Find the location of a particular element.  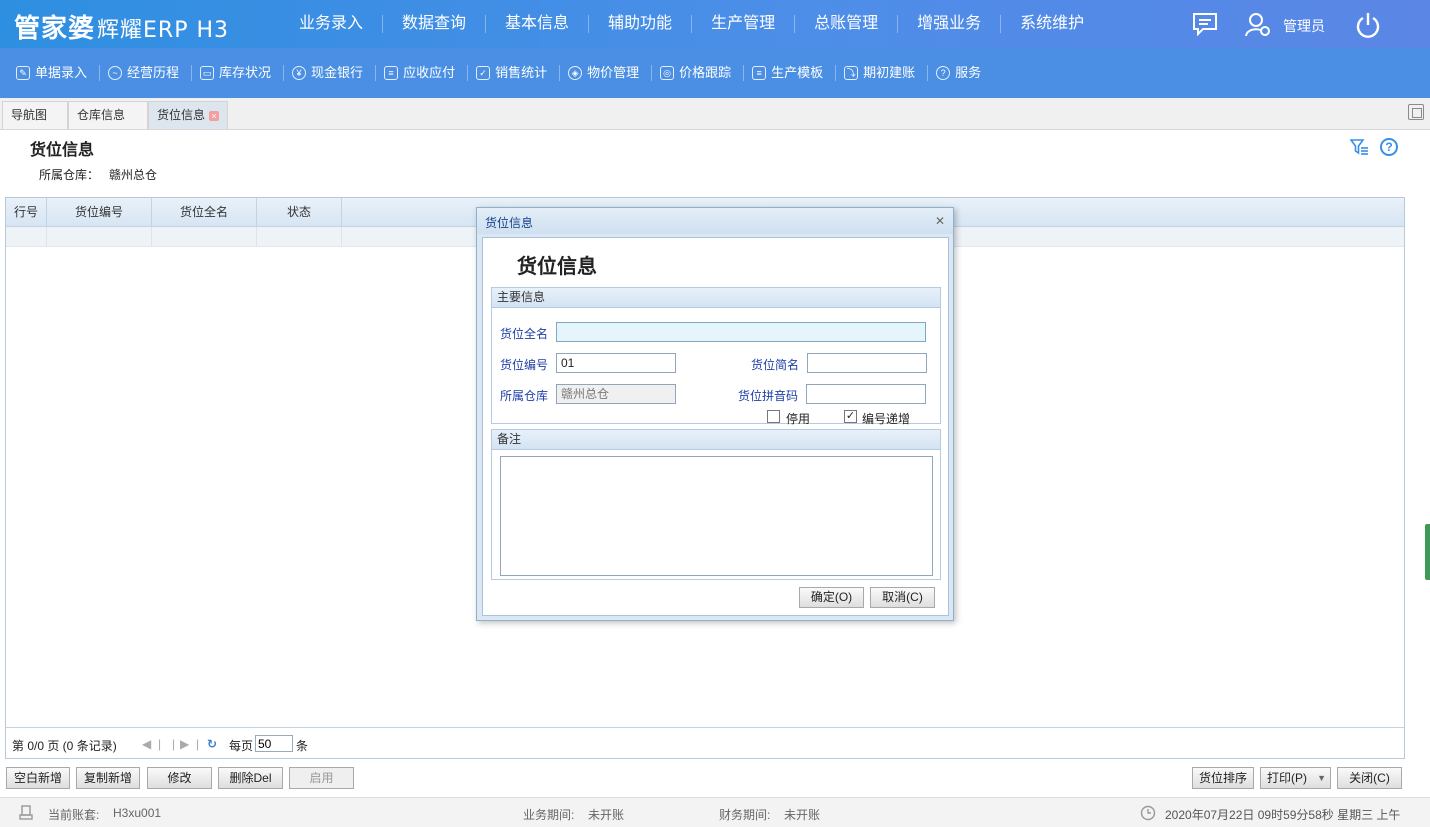

money-icon: ¥ is located at coordinates (299, 73).